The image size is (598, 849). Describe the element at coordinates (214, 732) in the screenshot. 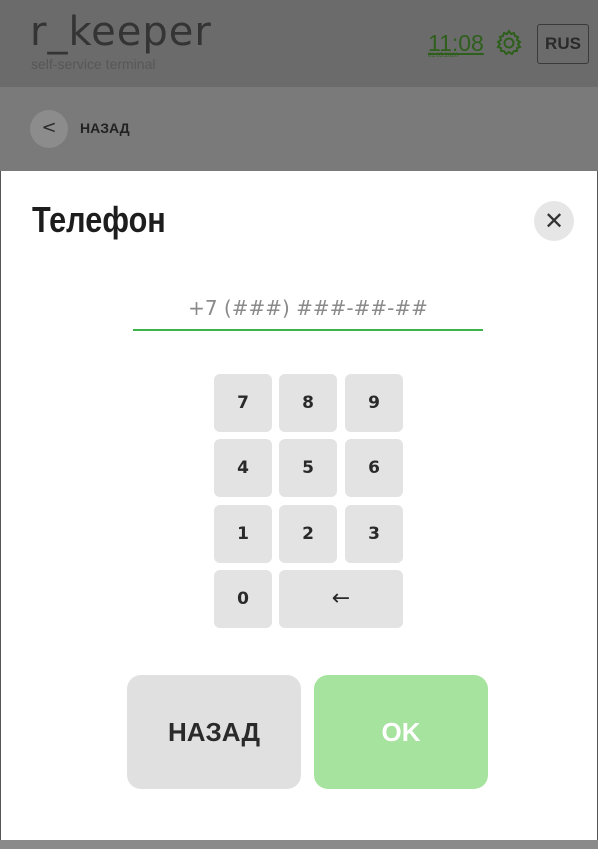

I see `back-button: НАЗАД` at that location.